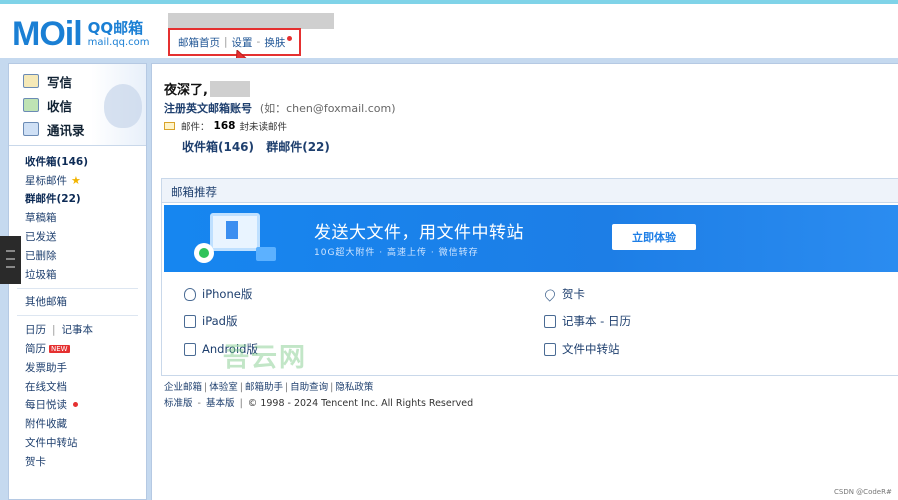  Describe the element at coordinates (265, 358) in the screenshot. I see `site-watermark: 吾云网` at that location.